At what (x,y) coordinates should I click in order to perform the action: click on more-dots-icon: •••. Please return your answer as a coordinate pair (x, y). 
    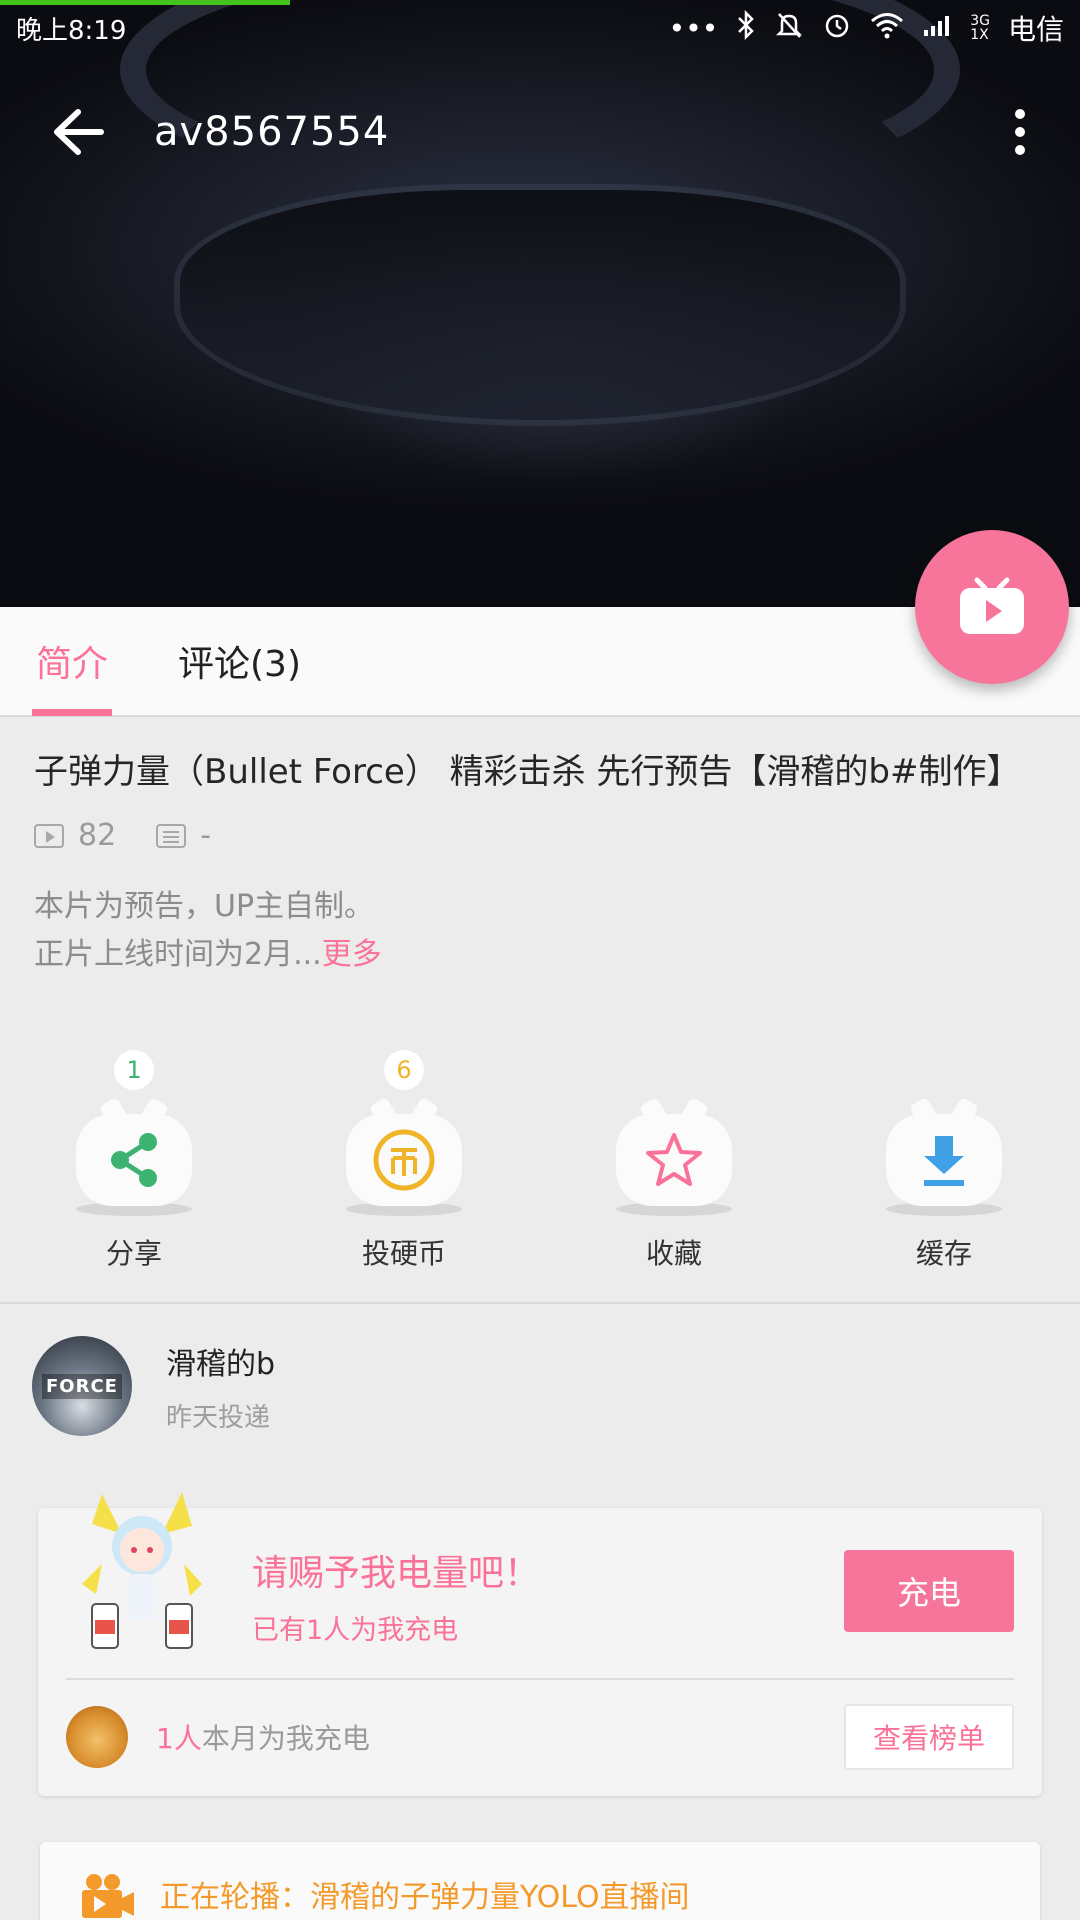
    Looking at the image, I should click on (693, 28).